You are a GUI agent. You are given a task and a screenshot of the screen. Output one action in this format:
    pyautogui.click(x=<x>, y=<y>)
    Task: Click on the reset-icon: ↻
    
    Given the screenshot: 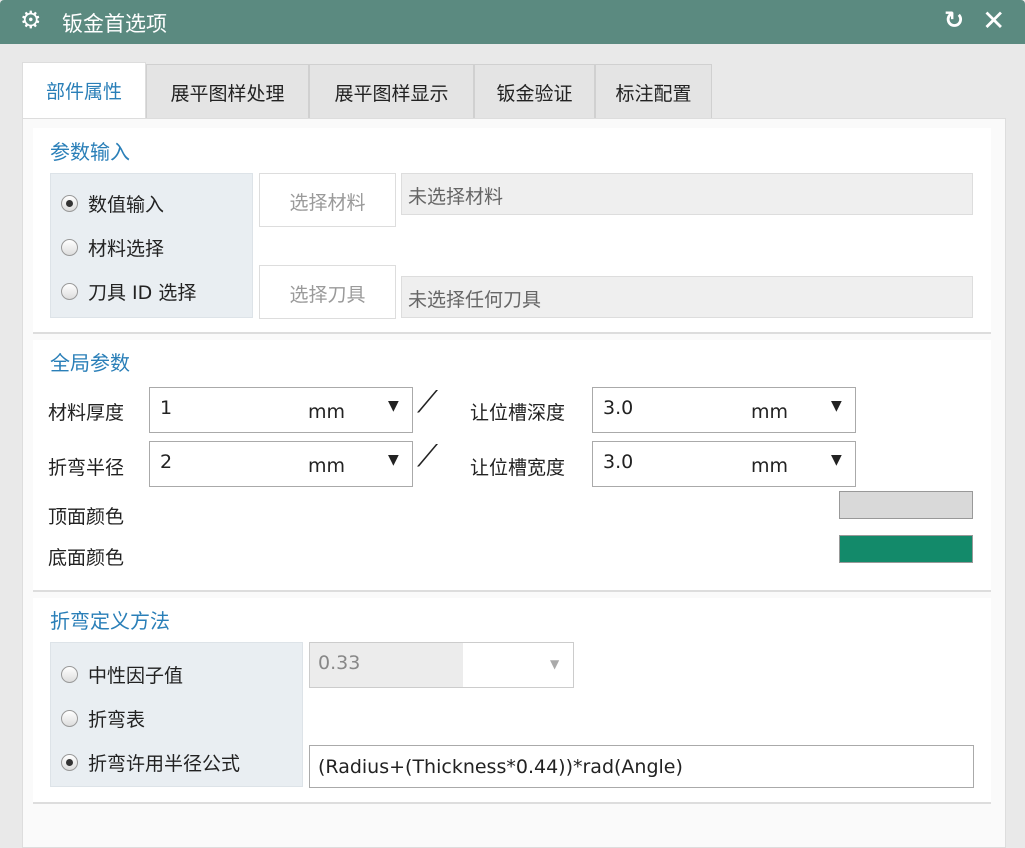 What is the action you would take?
    pyautogui.click(x=954, y=20)
    